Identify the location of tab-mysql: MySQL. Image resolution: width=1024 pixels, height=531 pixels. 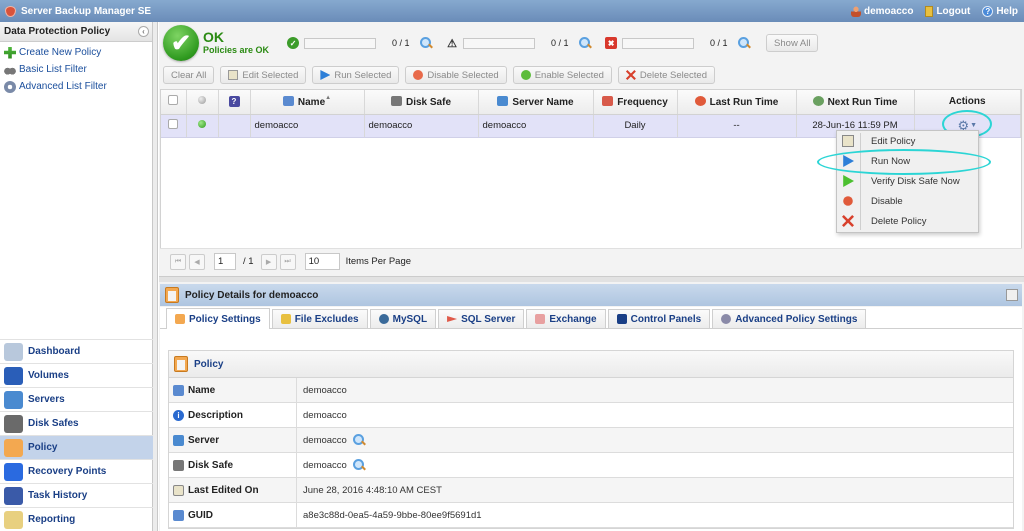
(403, 318).